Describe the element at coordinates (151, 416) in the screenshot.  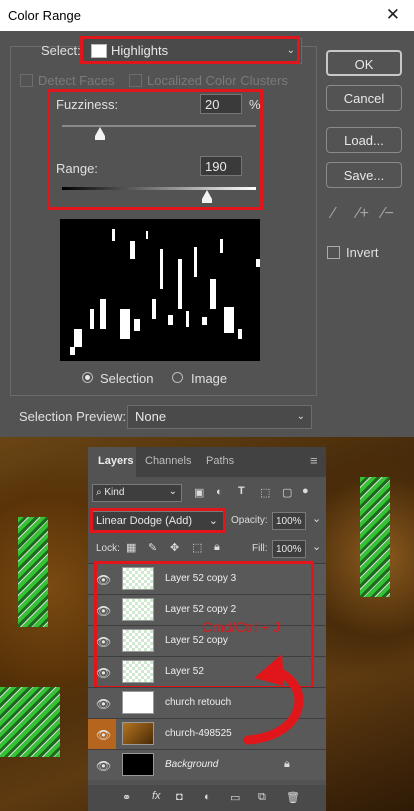
I see `selection-preview-value: None` at that location.